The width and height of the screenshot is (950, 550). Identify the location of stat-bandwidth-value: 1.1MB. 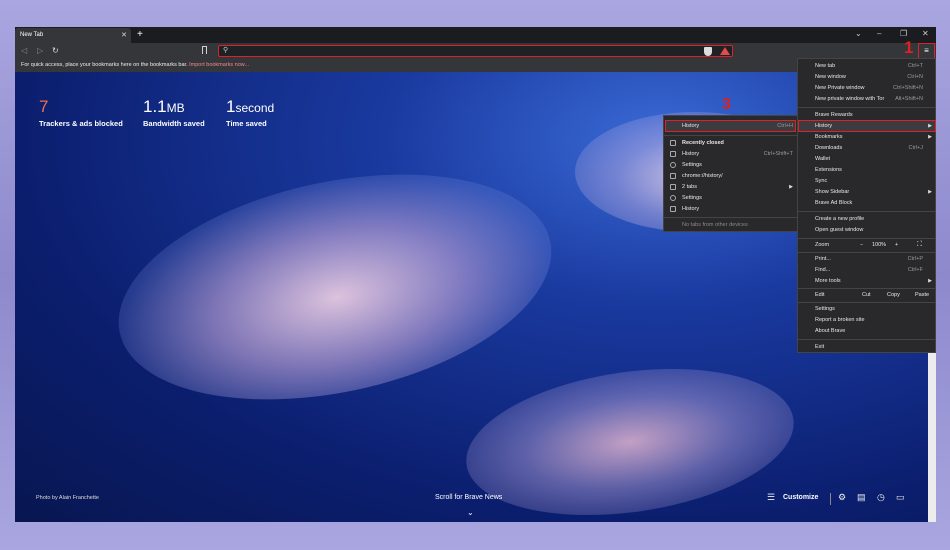
(164, 106).